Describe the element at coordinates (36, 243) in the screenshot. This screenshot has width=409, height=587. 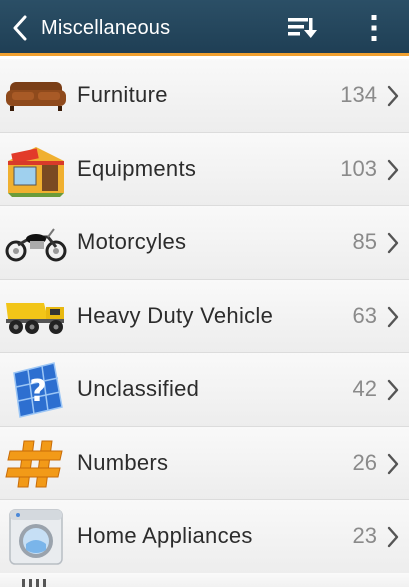
I see `motorcycle-icon` at that location.